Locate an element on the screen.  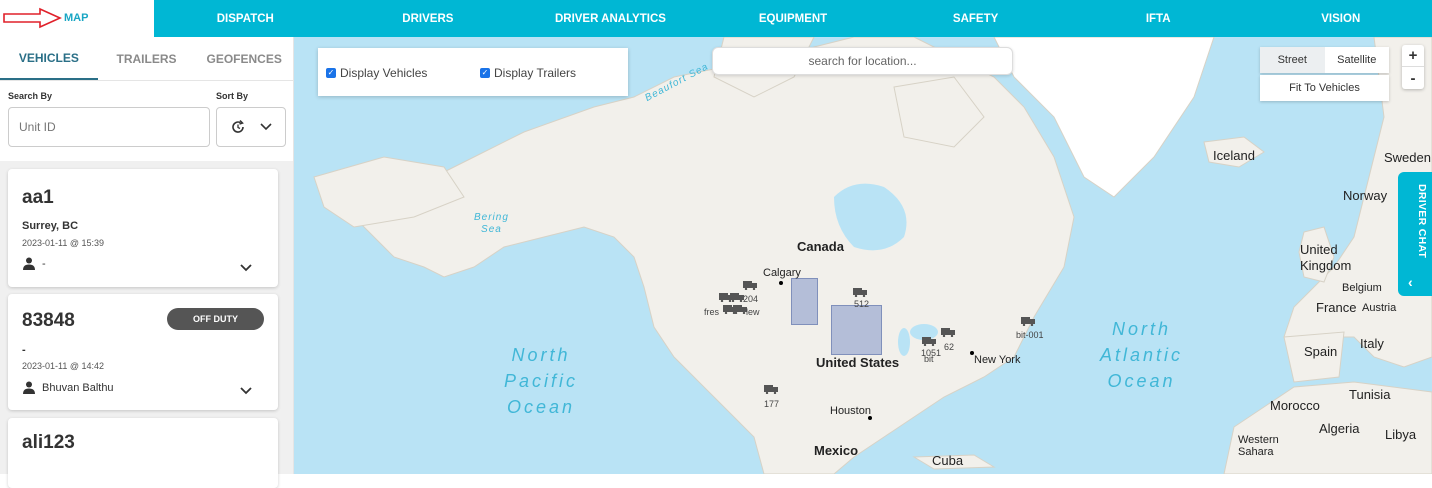
zoom-out-button: - is located at coordinates (1413, 78).